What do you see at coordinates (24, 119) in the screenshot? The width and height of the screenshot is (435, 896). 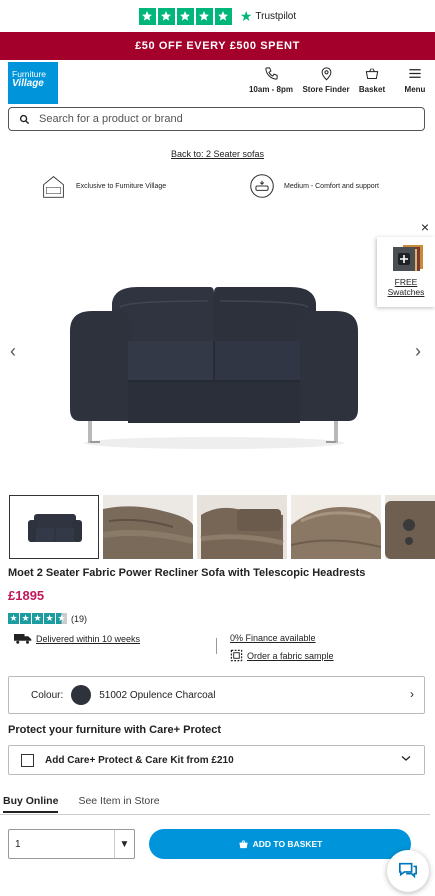 I see `search-icon` at bounding box center [24, 119].